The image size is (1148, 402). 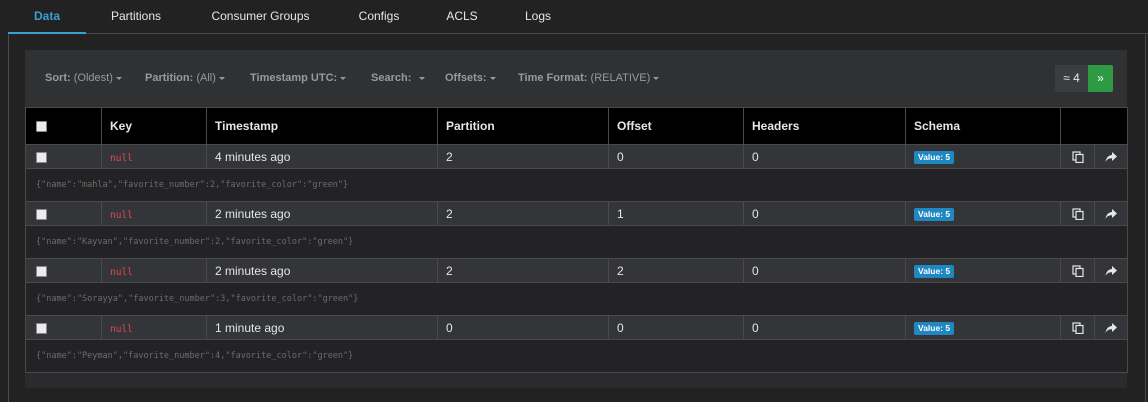 I want to click on offset-cell: 2, so click(x=676, y=270).